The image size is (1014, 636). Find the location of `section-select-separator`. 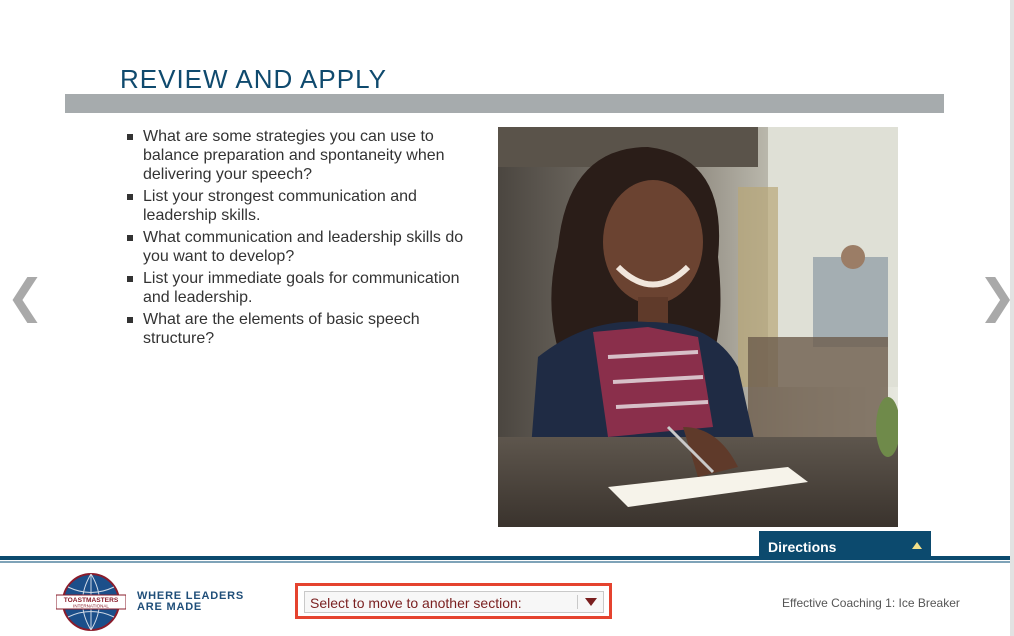

section-select-separator is located at coordinates (577, 602).